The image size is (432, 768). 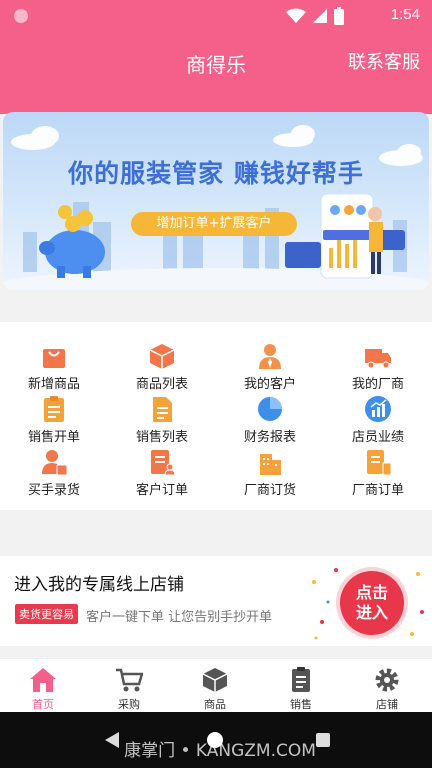 What do you see at coordinates (216, 601) in the screenshot?
I see `online-store-card: 进入我的专属线上店铺 卖货更容易 客户一键下单 让您告别手抄开单 点击 进入` at bounding box center [216, 601].